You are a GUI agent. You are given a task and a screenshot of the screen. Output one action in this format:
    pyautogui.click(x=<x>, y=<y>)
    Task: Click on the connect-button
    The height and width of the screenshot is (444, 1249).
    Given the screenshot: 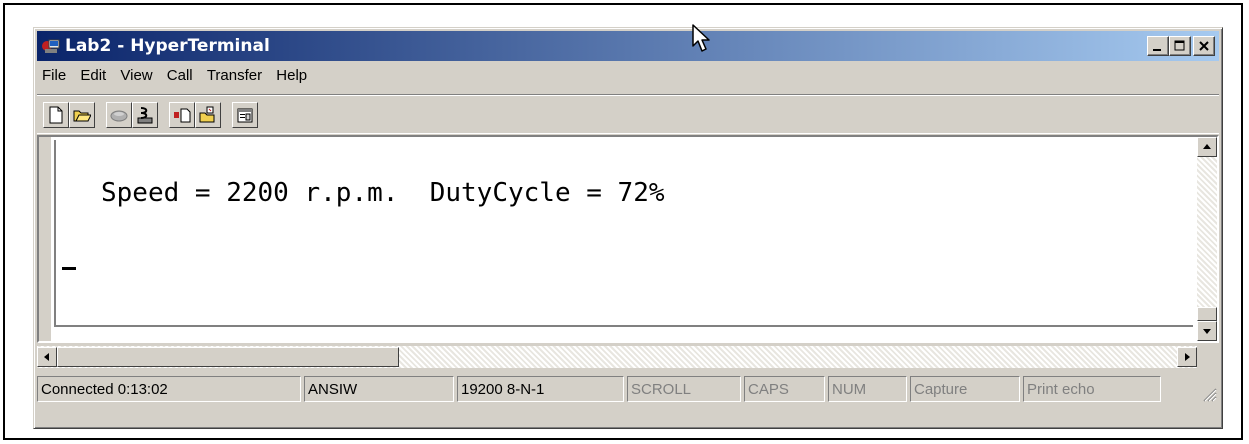 What is the action you would take?
    pyautogui.click(x=119, y=115)
    